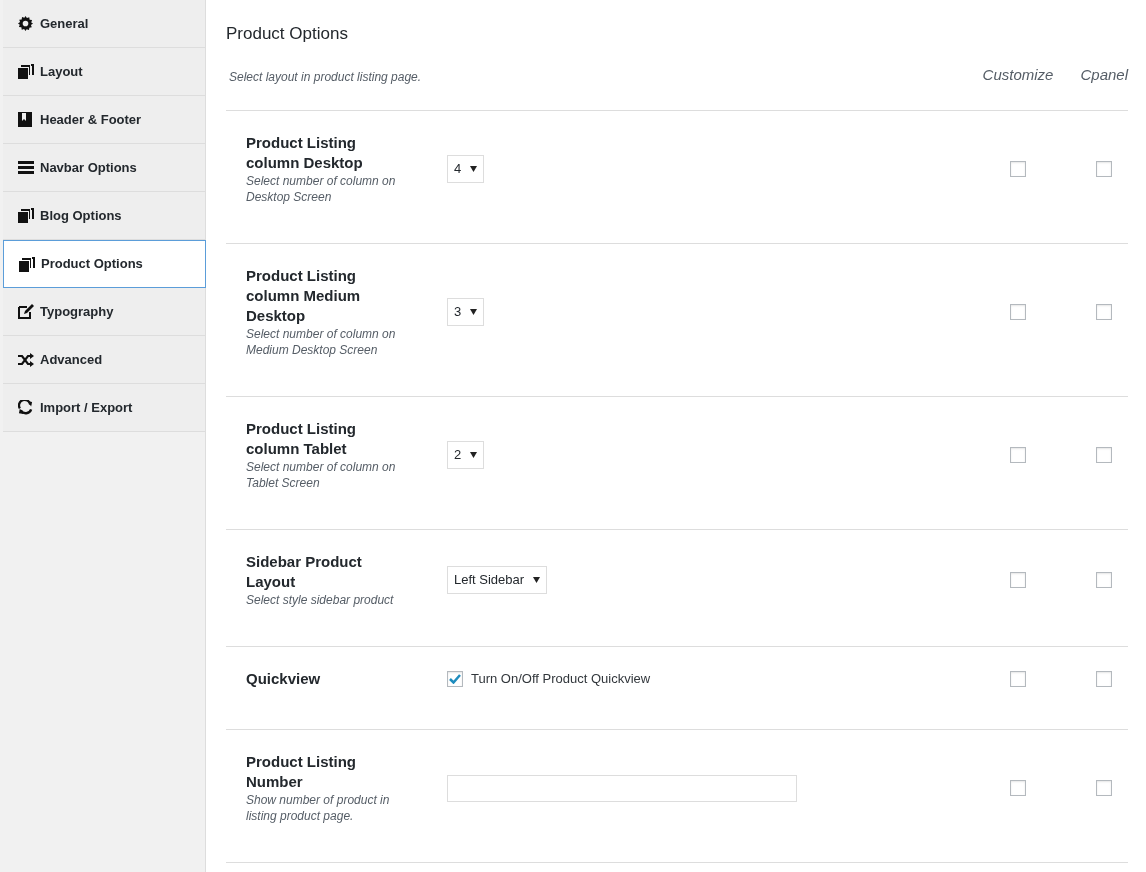  Describe the element at coordinates (622, 788) in the screenshot. I see `input-field` at that location.